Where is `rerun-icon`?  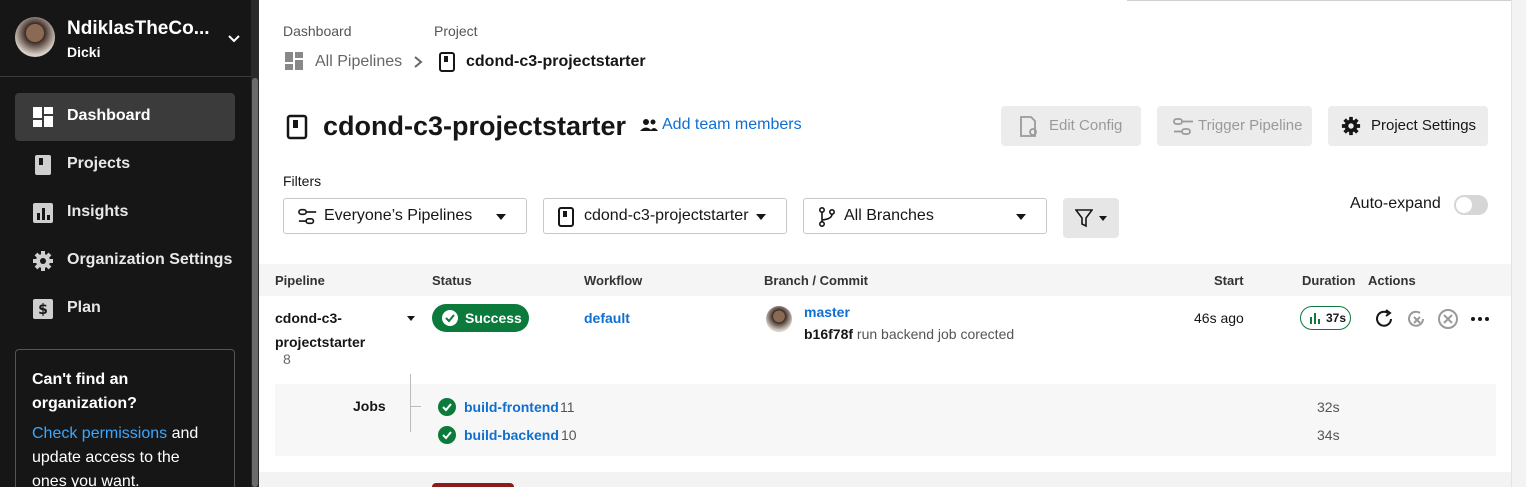
rerun-icon is located at coordinates (1384, 319).